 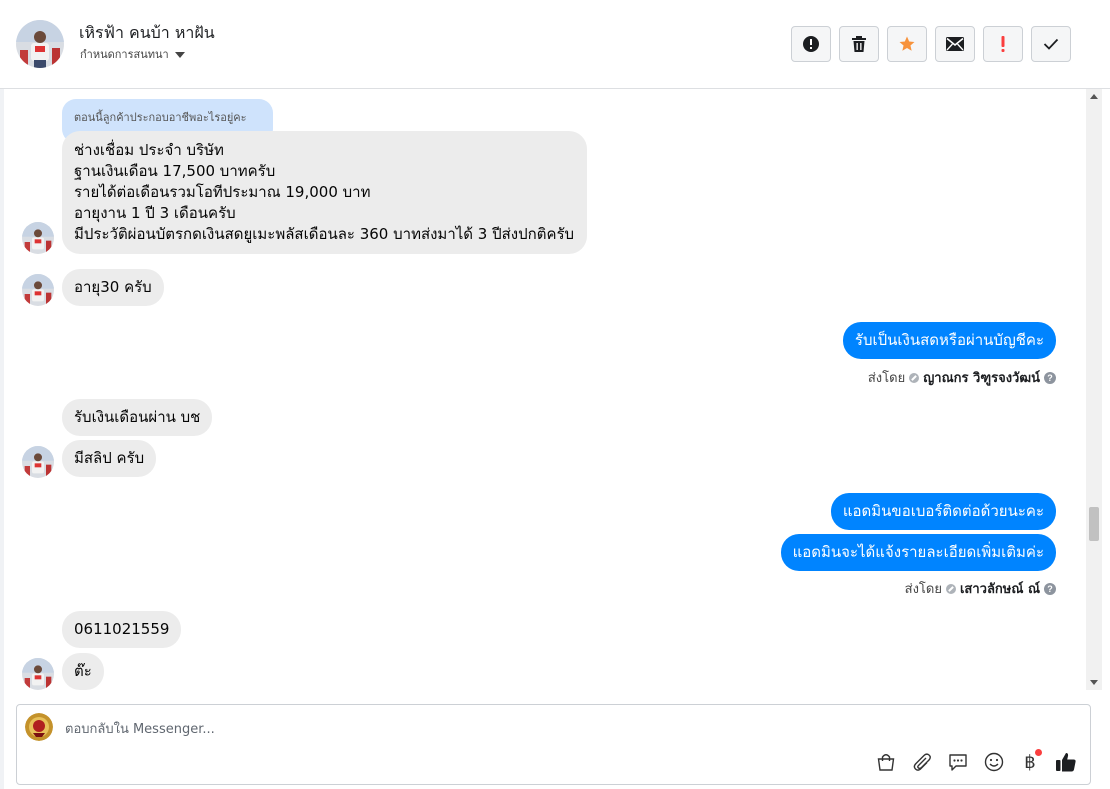 I want to click on star-icon, so click(x=907, y=43).